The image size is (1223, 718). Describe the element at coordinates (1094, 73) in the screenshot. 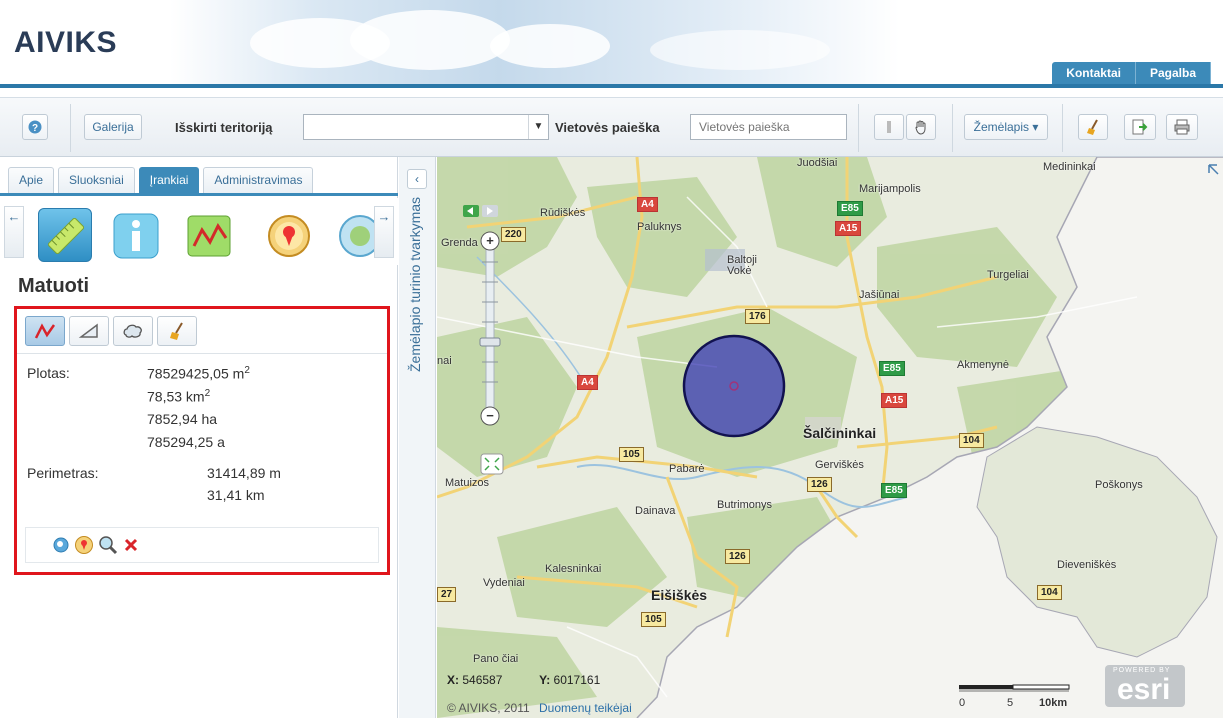

I see `nav-contacts: Kontaktai` at that location.